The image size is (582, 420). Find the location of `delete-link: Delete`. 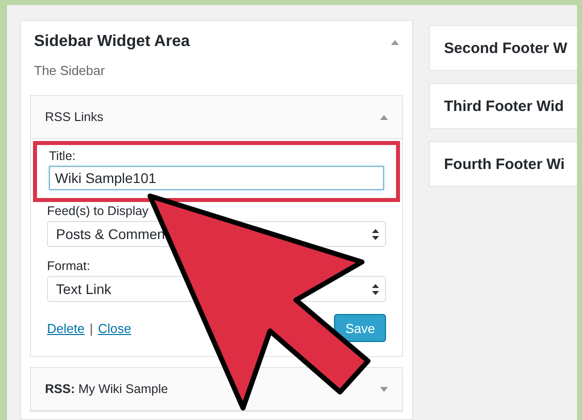

delete-link: Delete is located at coordinates (66, 328).